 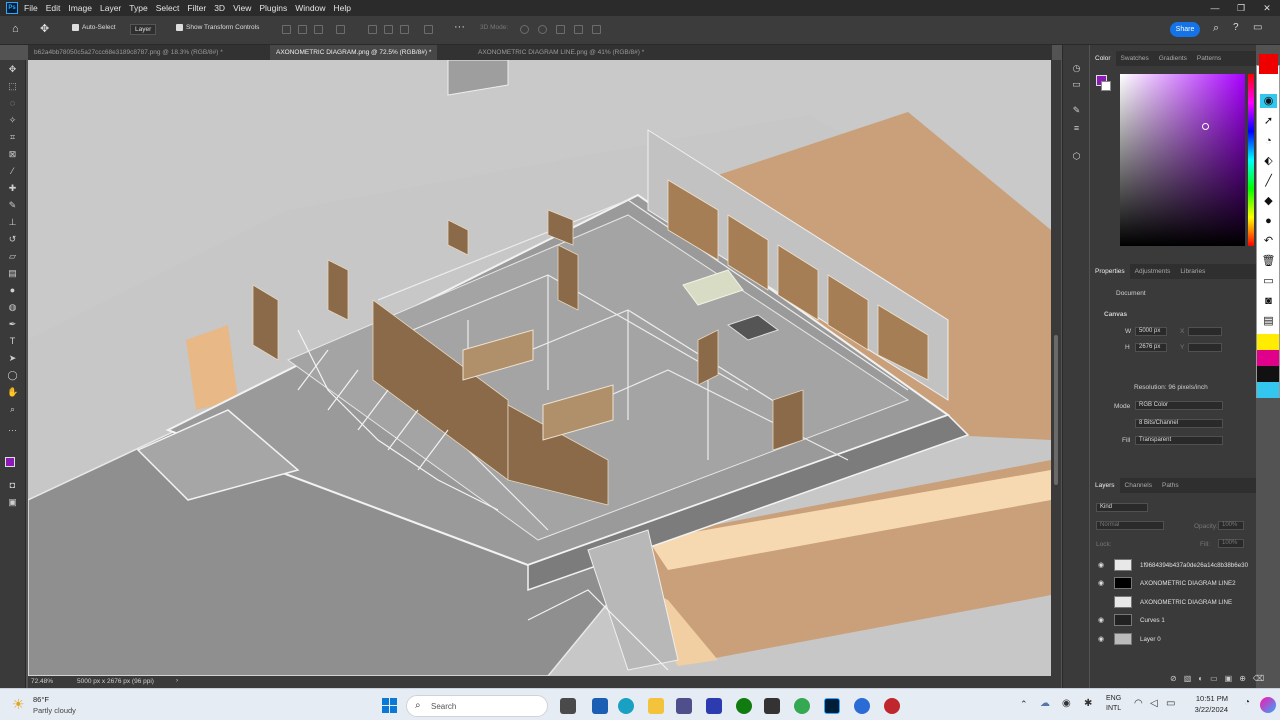 What do you see at coordinates (1130, 525) in the screenshot?
I see `blend-mode-dropdown: Normal` at bounding box center [1130, 525].